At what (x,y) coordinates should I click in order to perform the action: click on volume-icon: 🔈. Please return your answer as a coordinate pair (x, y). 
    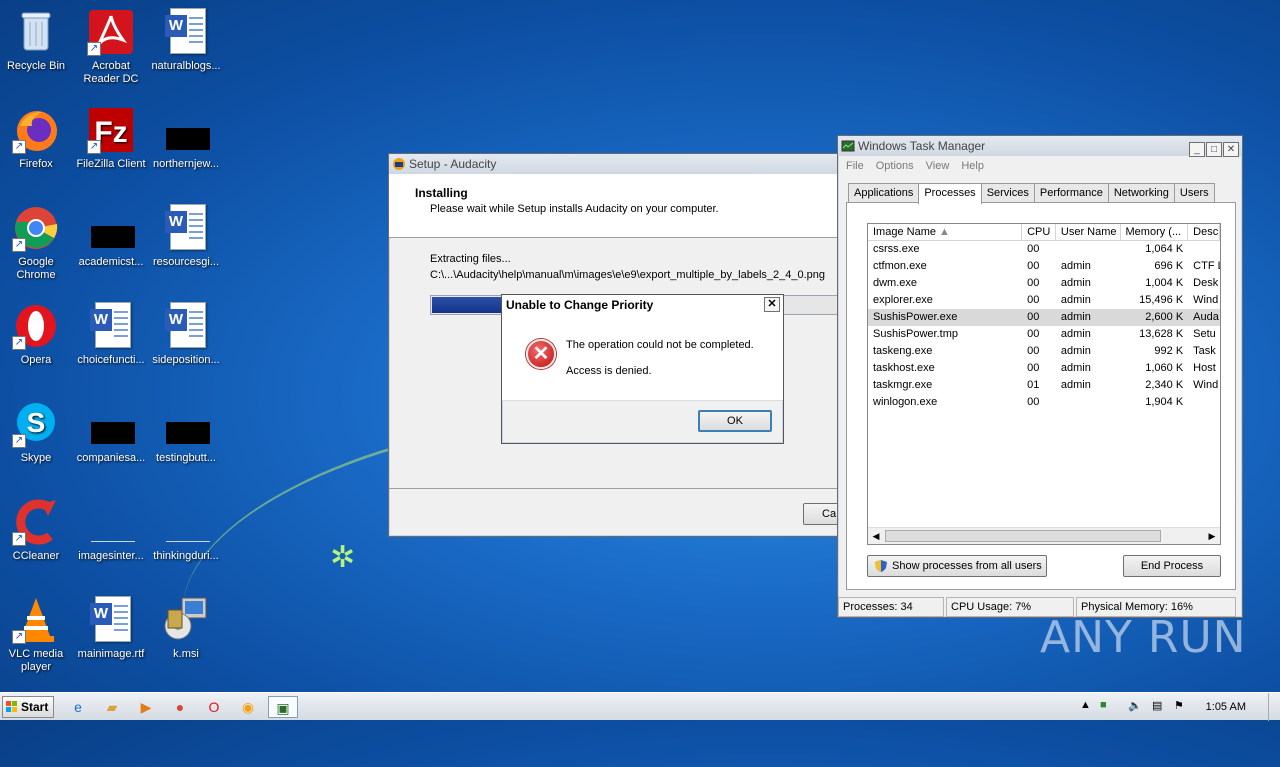
    Looking at the image, I should click on (1135, 705).